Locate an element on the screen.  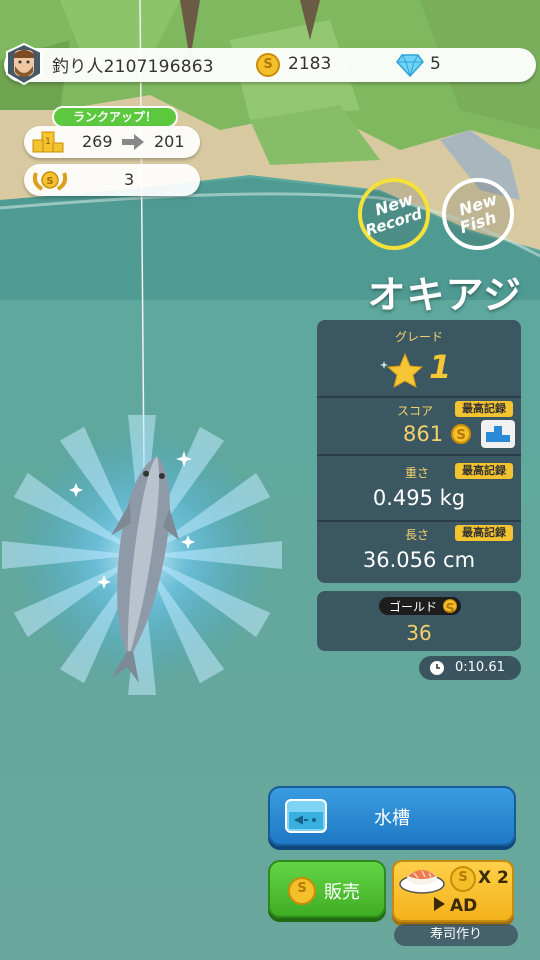
sushi-make-label: 寿司作り is located at coordinates (456, 935).